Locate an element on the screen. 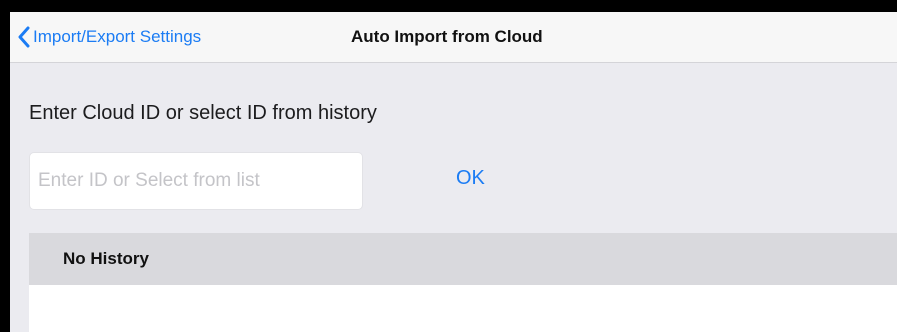 The height and width of the screenshot is (332, 897). ok-button: OK is located at coordinates (470, 178).